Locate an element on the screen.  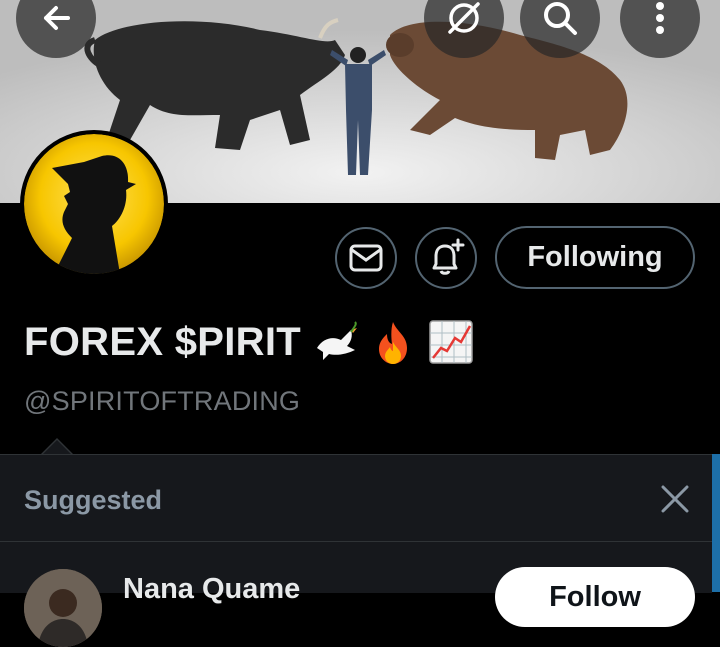
follow-button: Follow is located at coordinates (595, 597).